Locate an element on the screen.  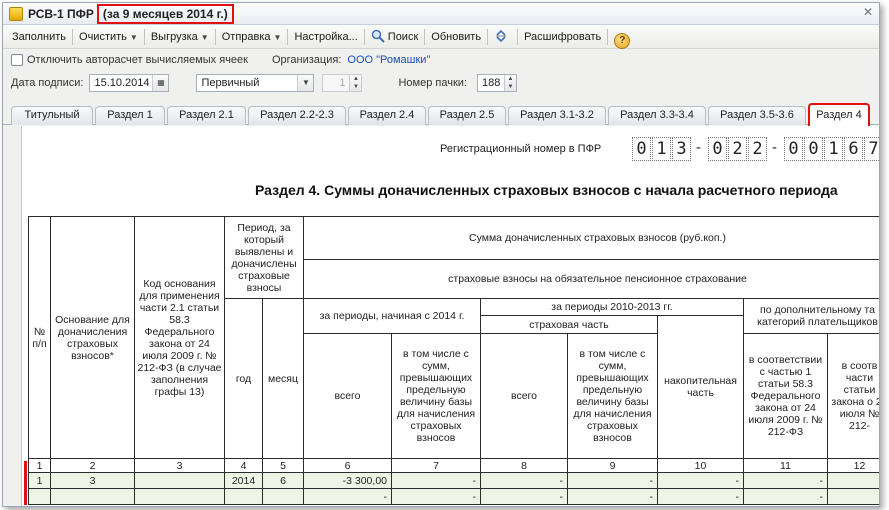
org-label: Организация: is located at coordinates (306, 60).